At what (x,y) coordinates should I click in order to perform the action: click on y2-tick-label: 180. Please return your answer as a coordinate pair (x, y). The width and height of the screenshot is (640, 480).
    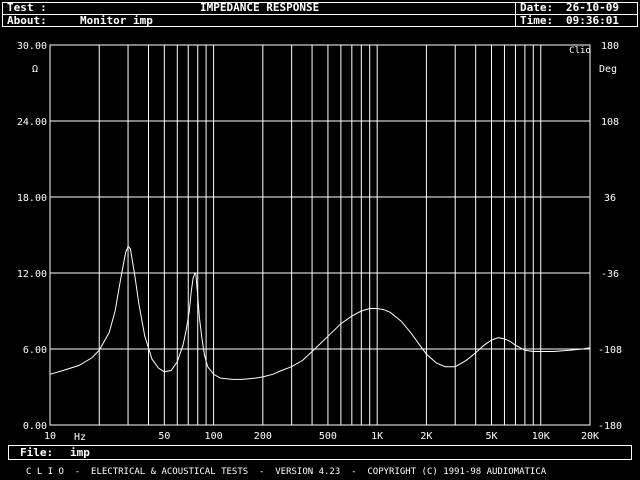
    Looking at the image, I should click on (610, 46).